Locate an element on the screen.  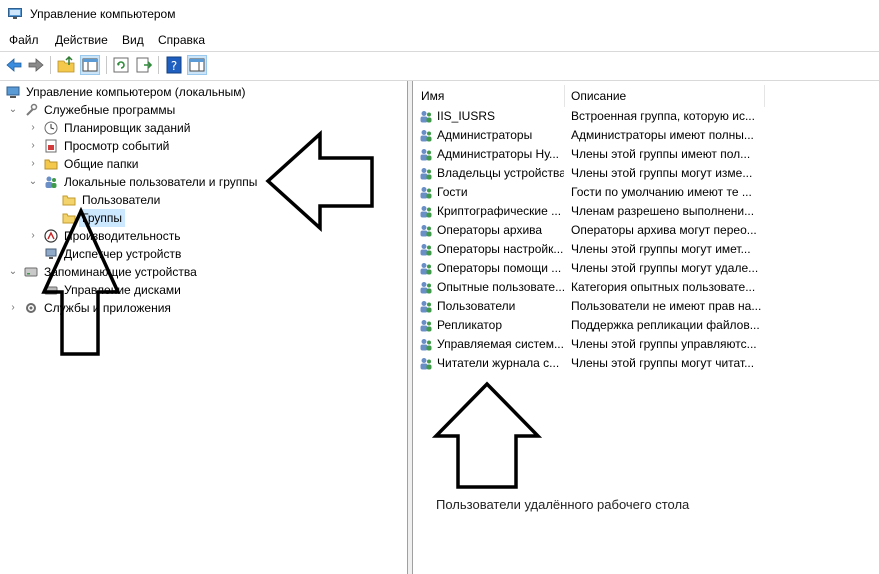
tree-label: Управление компьютером (локальным) is located at coordinates (136, 92).